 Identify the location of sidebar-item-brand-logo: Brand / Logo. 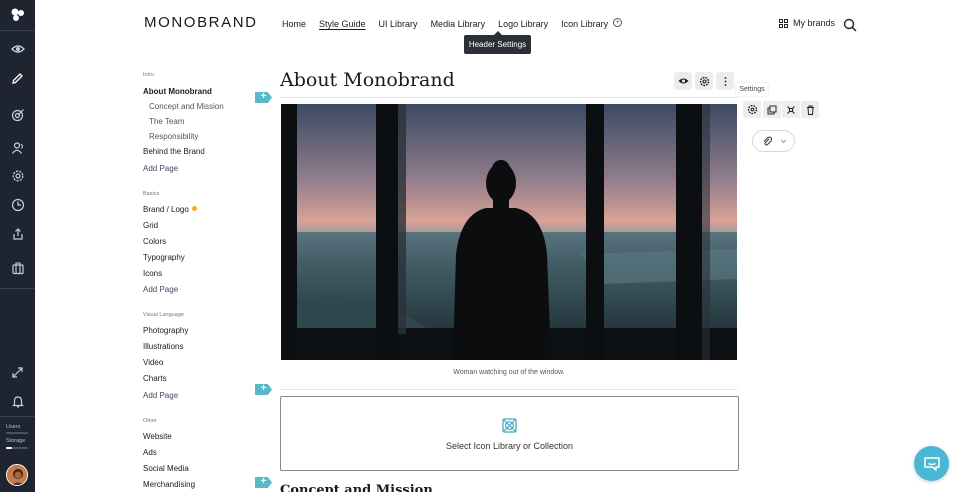
(170, 209).